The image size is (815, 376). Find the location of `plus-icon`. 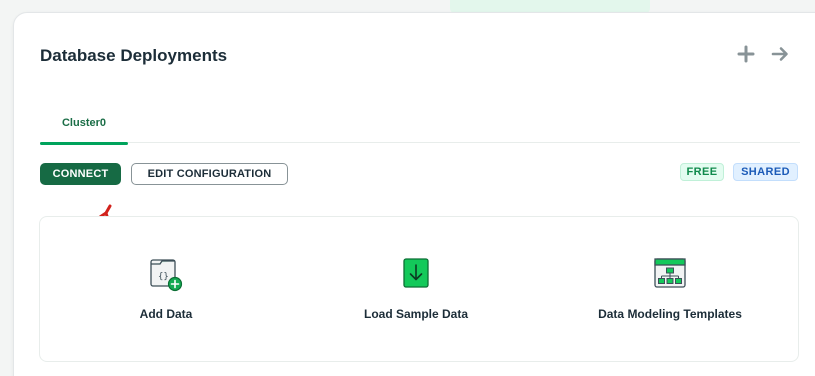

plus-icon is located at coordinates (746, 54).